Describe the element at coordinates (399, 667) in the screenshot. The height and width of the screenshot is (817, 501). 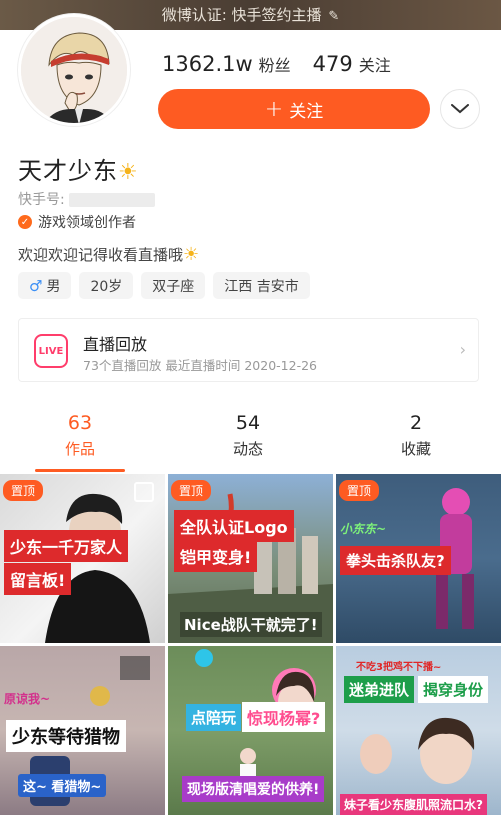
I see `video-caption: 不吃3把鸡不下播~` at that location.